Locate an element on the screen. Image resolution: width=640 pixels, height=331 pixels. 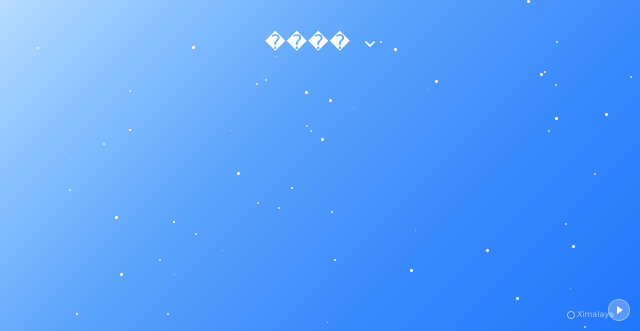
header: ���� is located at coordinates (320, 42).